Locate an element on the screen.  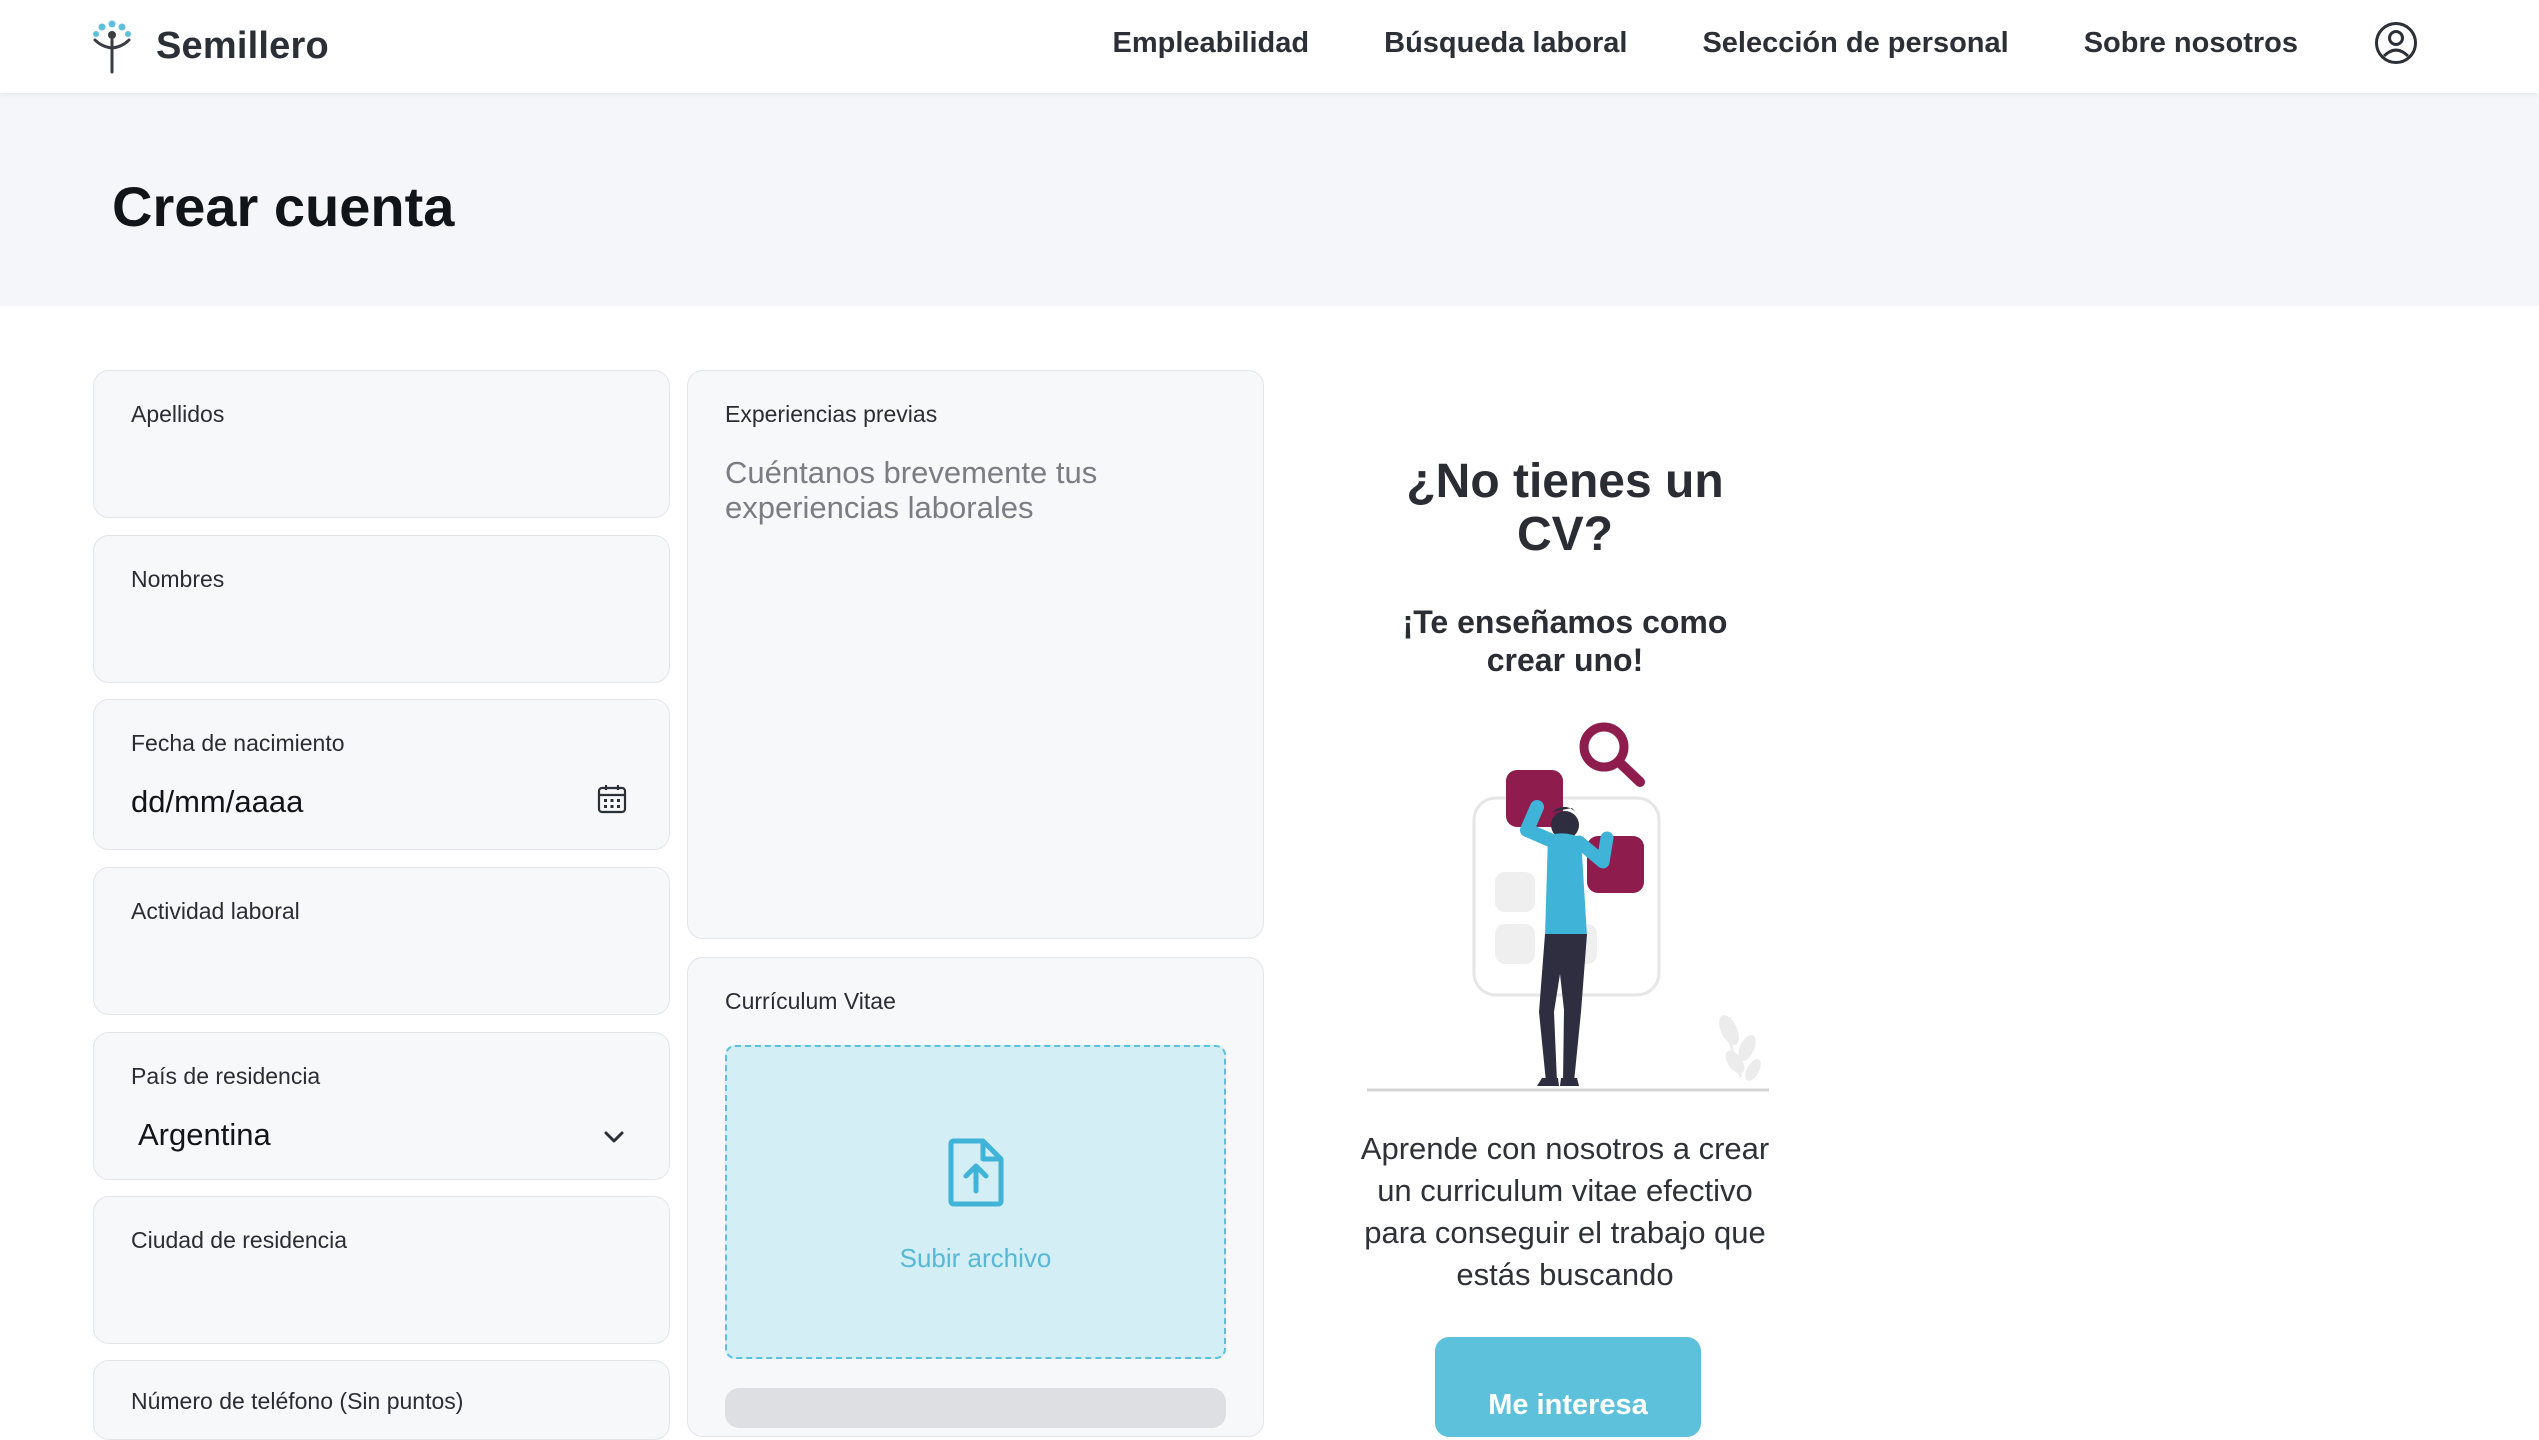
actividad-laboral-field: Actividad laboral is located at coordinates (381, 941).